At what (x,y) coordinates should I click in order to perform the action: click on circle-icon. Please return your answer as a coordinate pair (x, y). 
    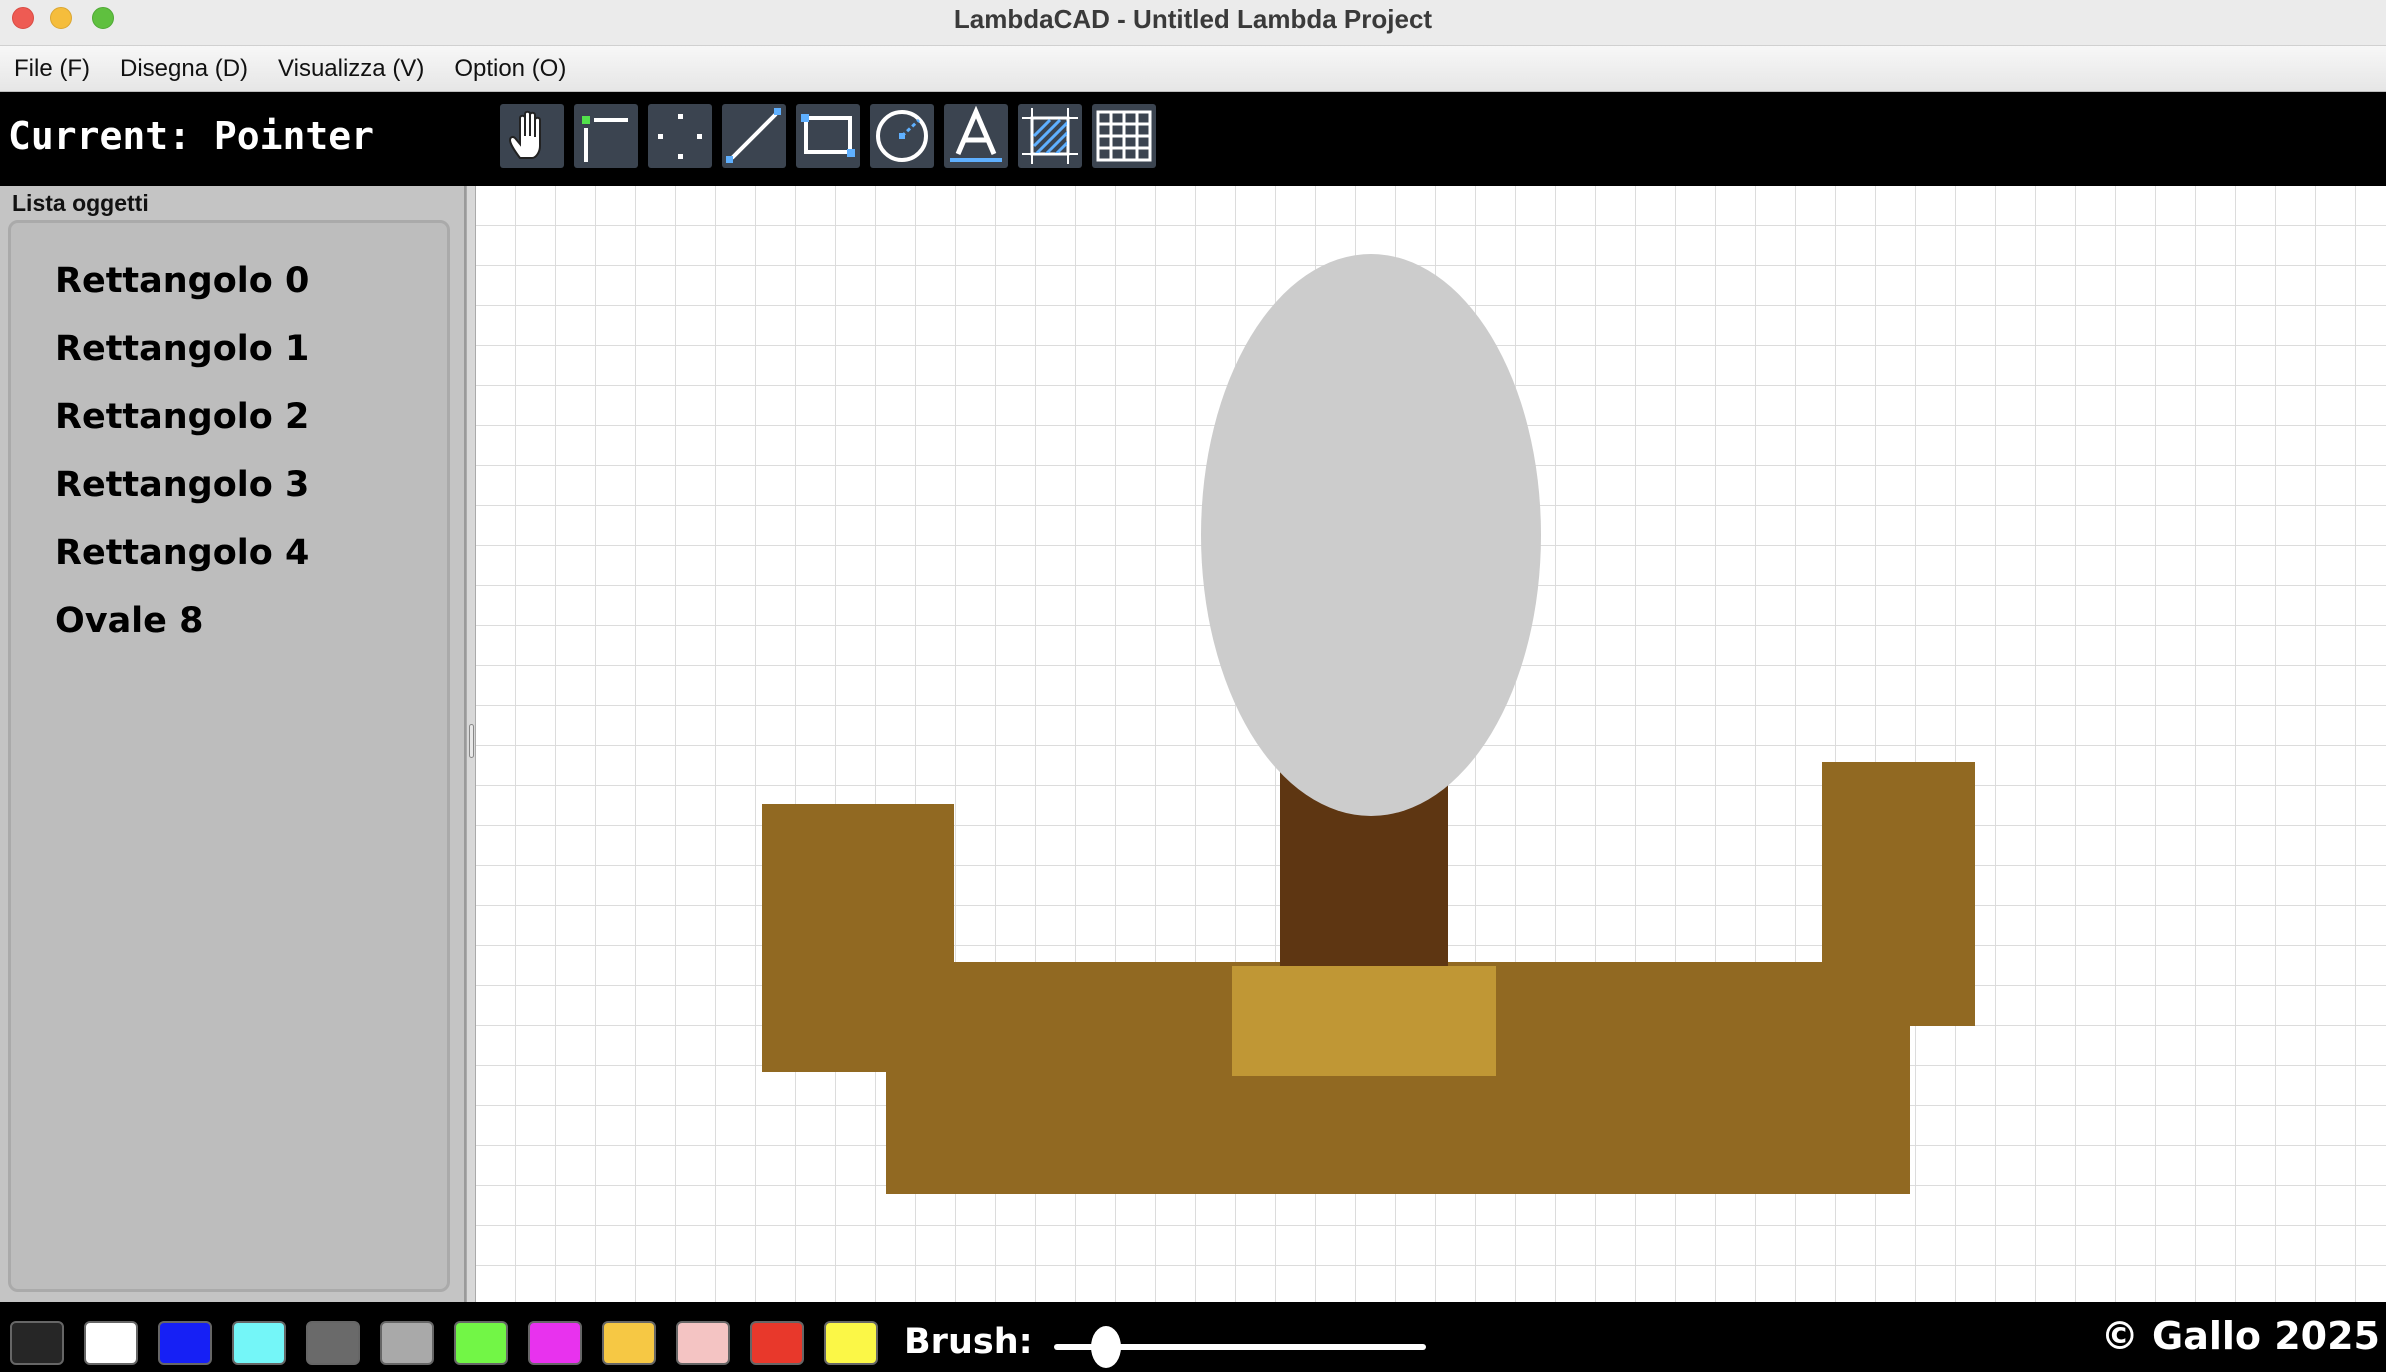
    Looking at the image, I should click on (902, 136).